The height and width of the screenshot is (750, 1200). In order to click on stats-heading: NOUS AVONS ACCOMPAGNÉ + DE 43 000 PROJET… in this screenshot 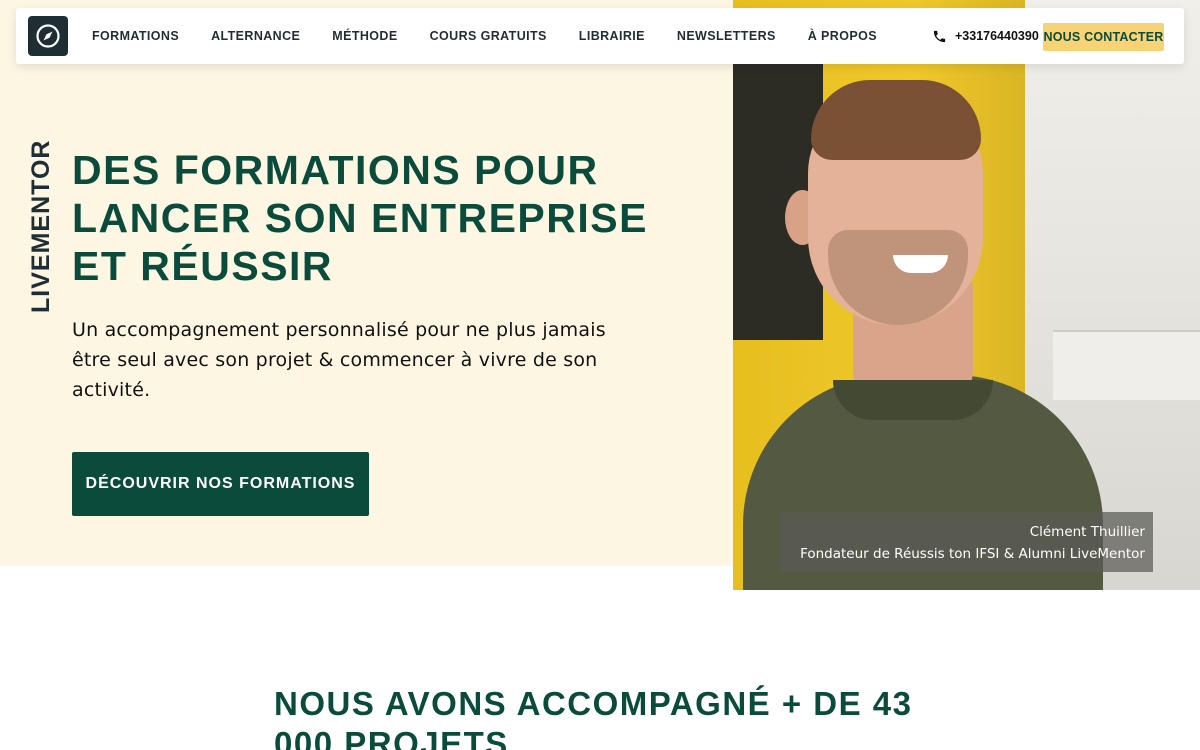, I will do `click(593, 717)`.